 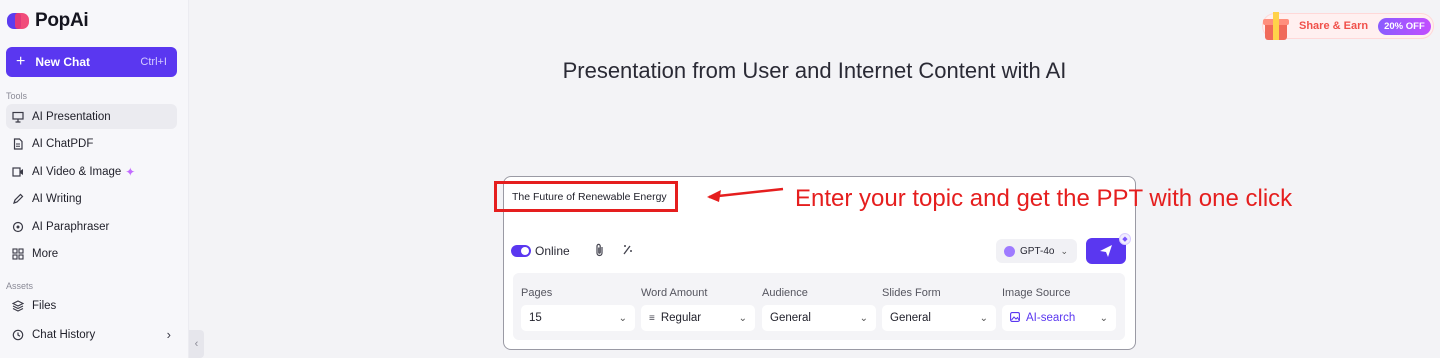 What do you see at coordinates (18, 172) in the screenshot?
I see `video-image-icon` at bounding box center [18, 172].